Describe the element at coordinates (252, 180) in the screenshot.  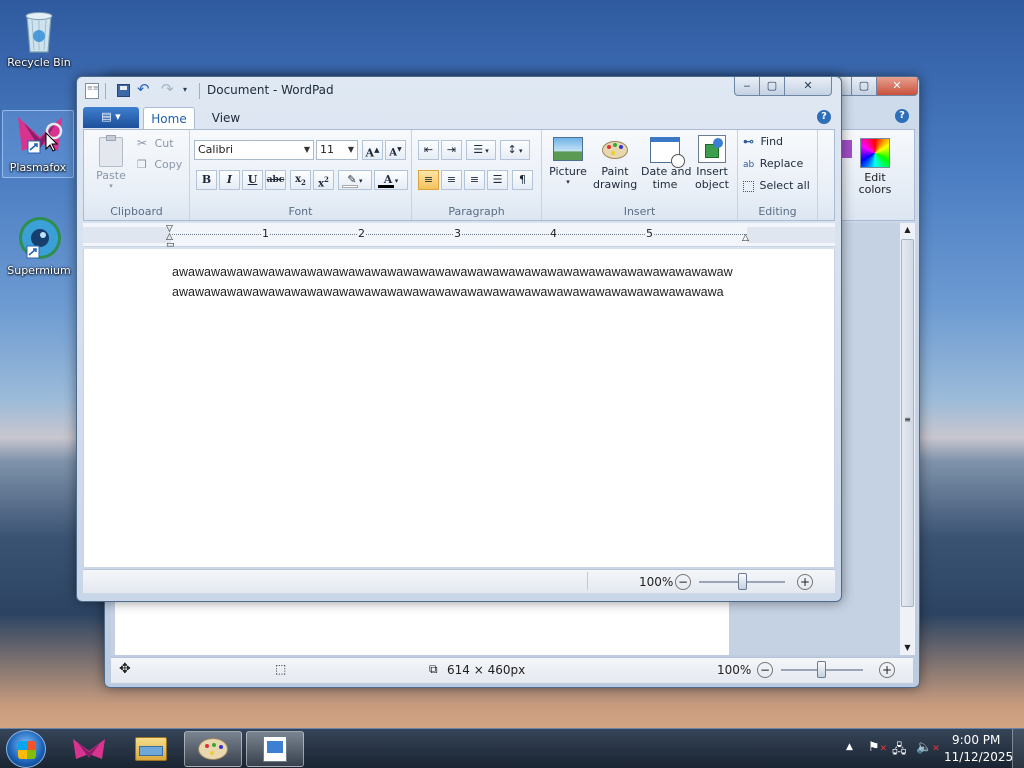
I see `underline-button: U` at that location.